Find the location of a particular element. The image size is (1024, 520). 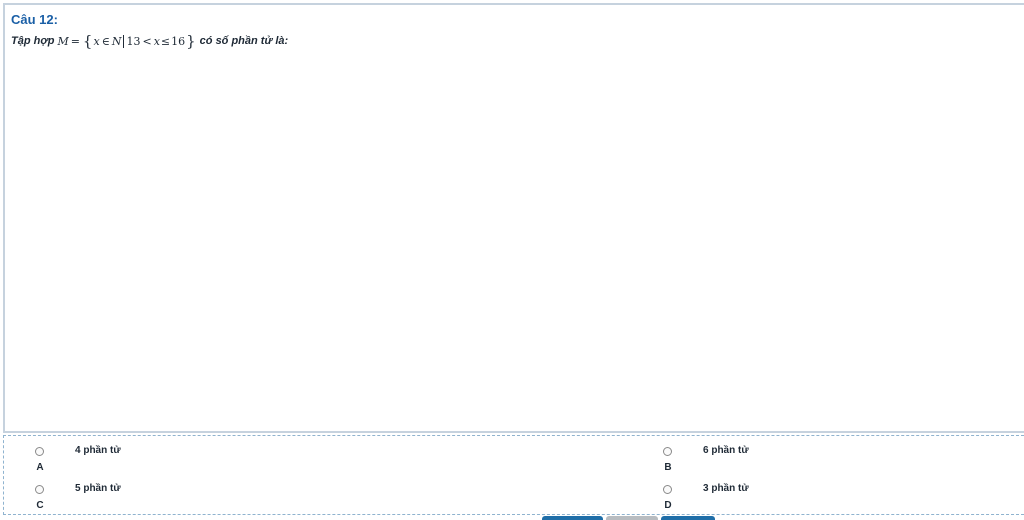

question-title: Câu 12: is located at coordinates (34, 19).